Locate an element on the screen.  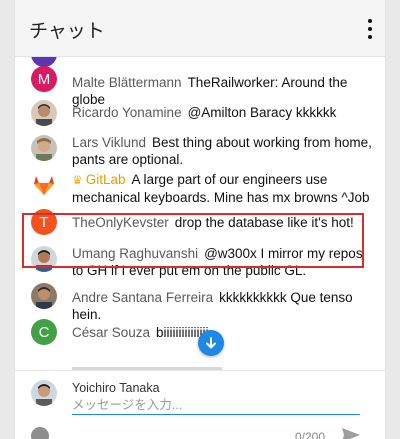
message-body: Ricardo Yonamine @Amilton Baracy kkkkkk is located at coordinates (222, 112).